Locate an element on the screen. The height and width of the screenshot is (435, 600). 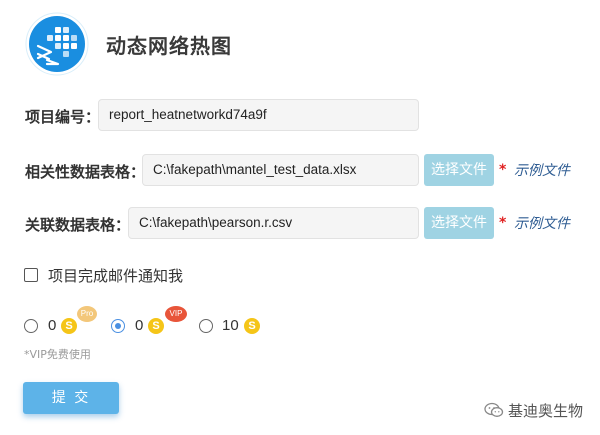
plan-pro-radio is located at coordinates (31, 326).